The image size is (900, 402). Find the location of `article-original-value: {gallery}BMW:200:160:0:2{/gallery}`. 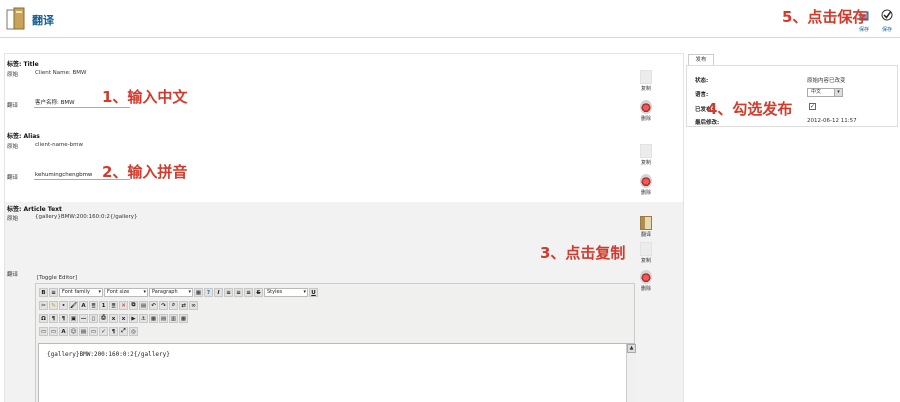

article-original-value: {gallery}BMW:200:160:0:2{/gallery} is located at coordinates (86, 217).